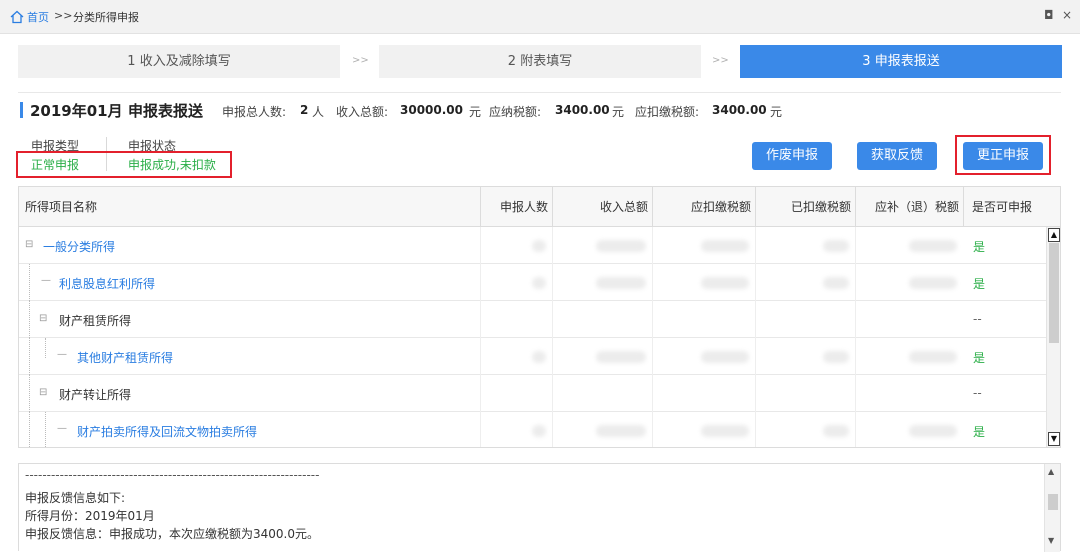 This screenshot has width=1080, height=554. I want to click on item-name: 财产租赁所得, so click(95, 320).